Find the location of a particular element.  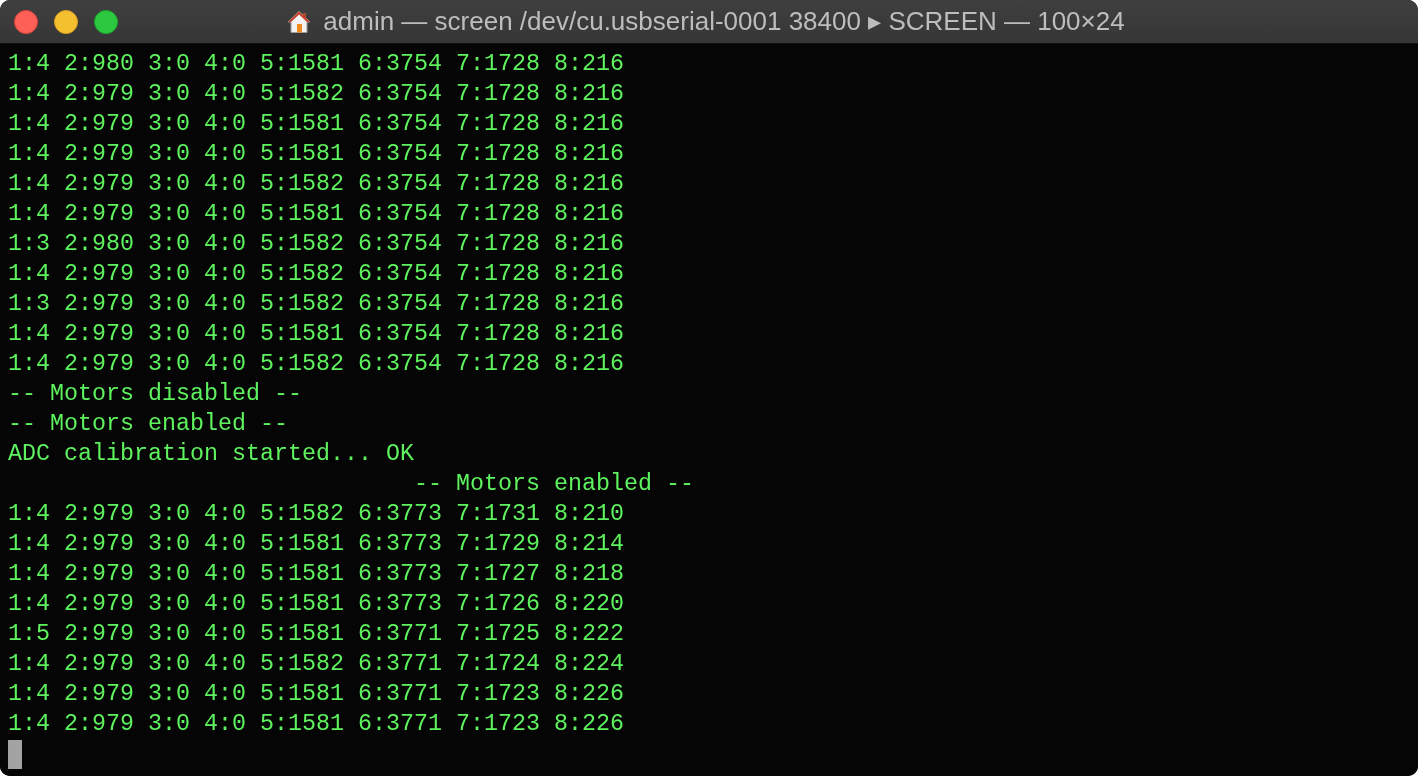

output-line: ADC calibration started... OK is located at coordinates (211, 454).